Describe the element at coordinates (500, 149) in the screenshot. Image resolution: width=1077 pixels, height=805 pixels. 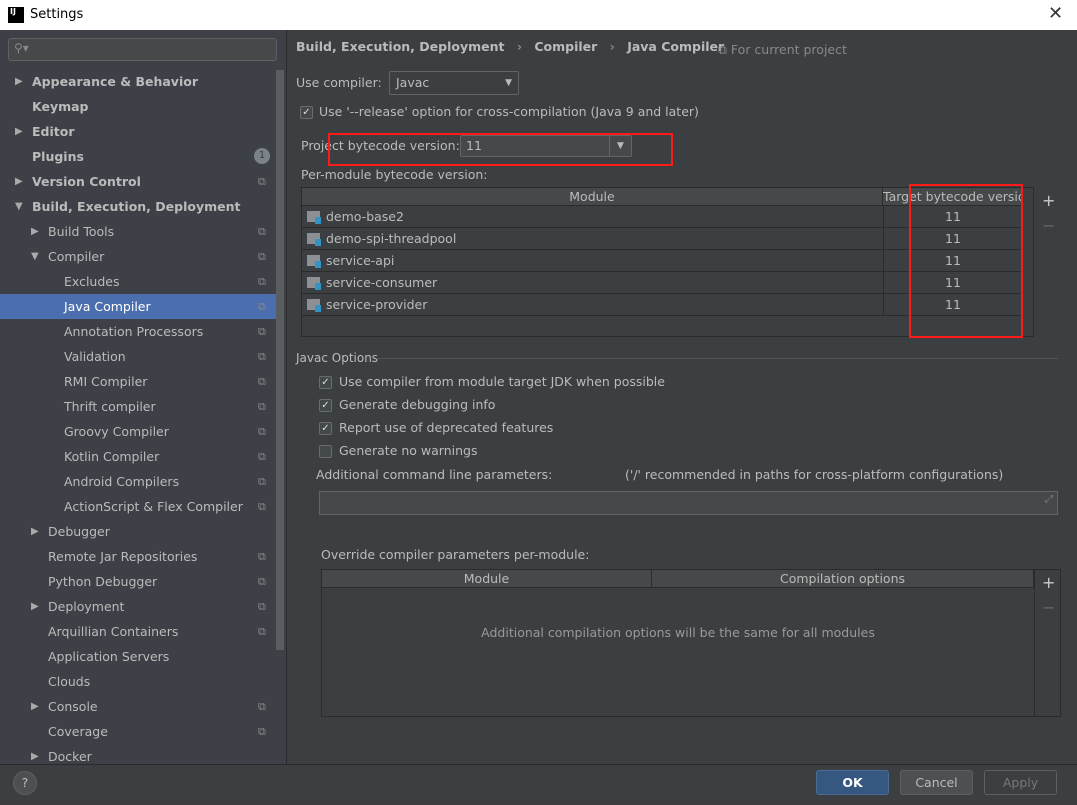
I see `highlight-box` at that location.